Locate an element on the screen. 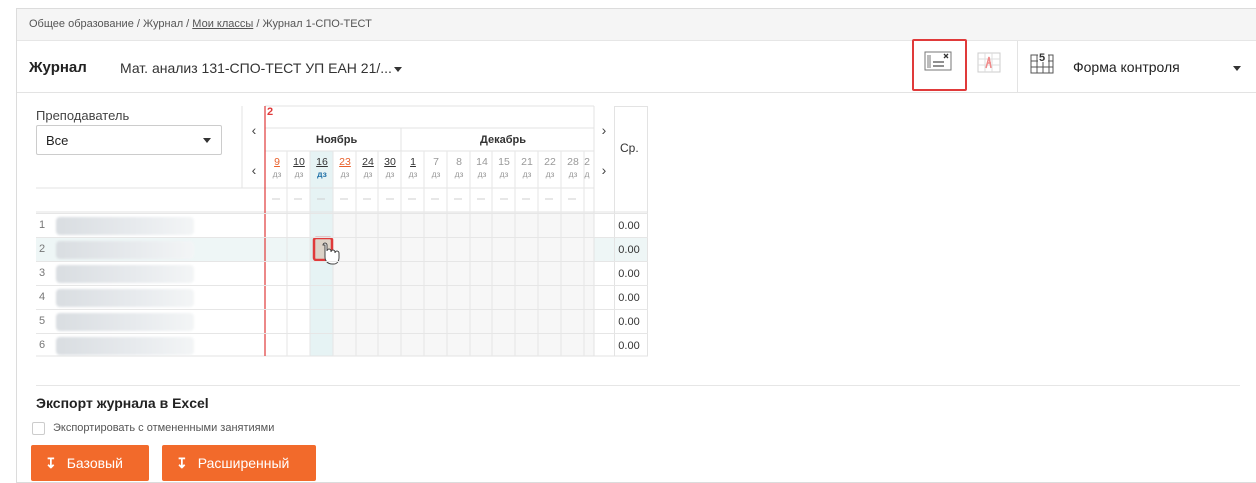 The height and width of the screenshot is (483, 1256). export-basic-label: Базовый is located at coordinates (94, 463).